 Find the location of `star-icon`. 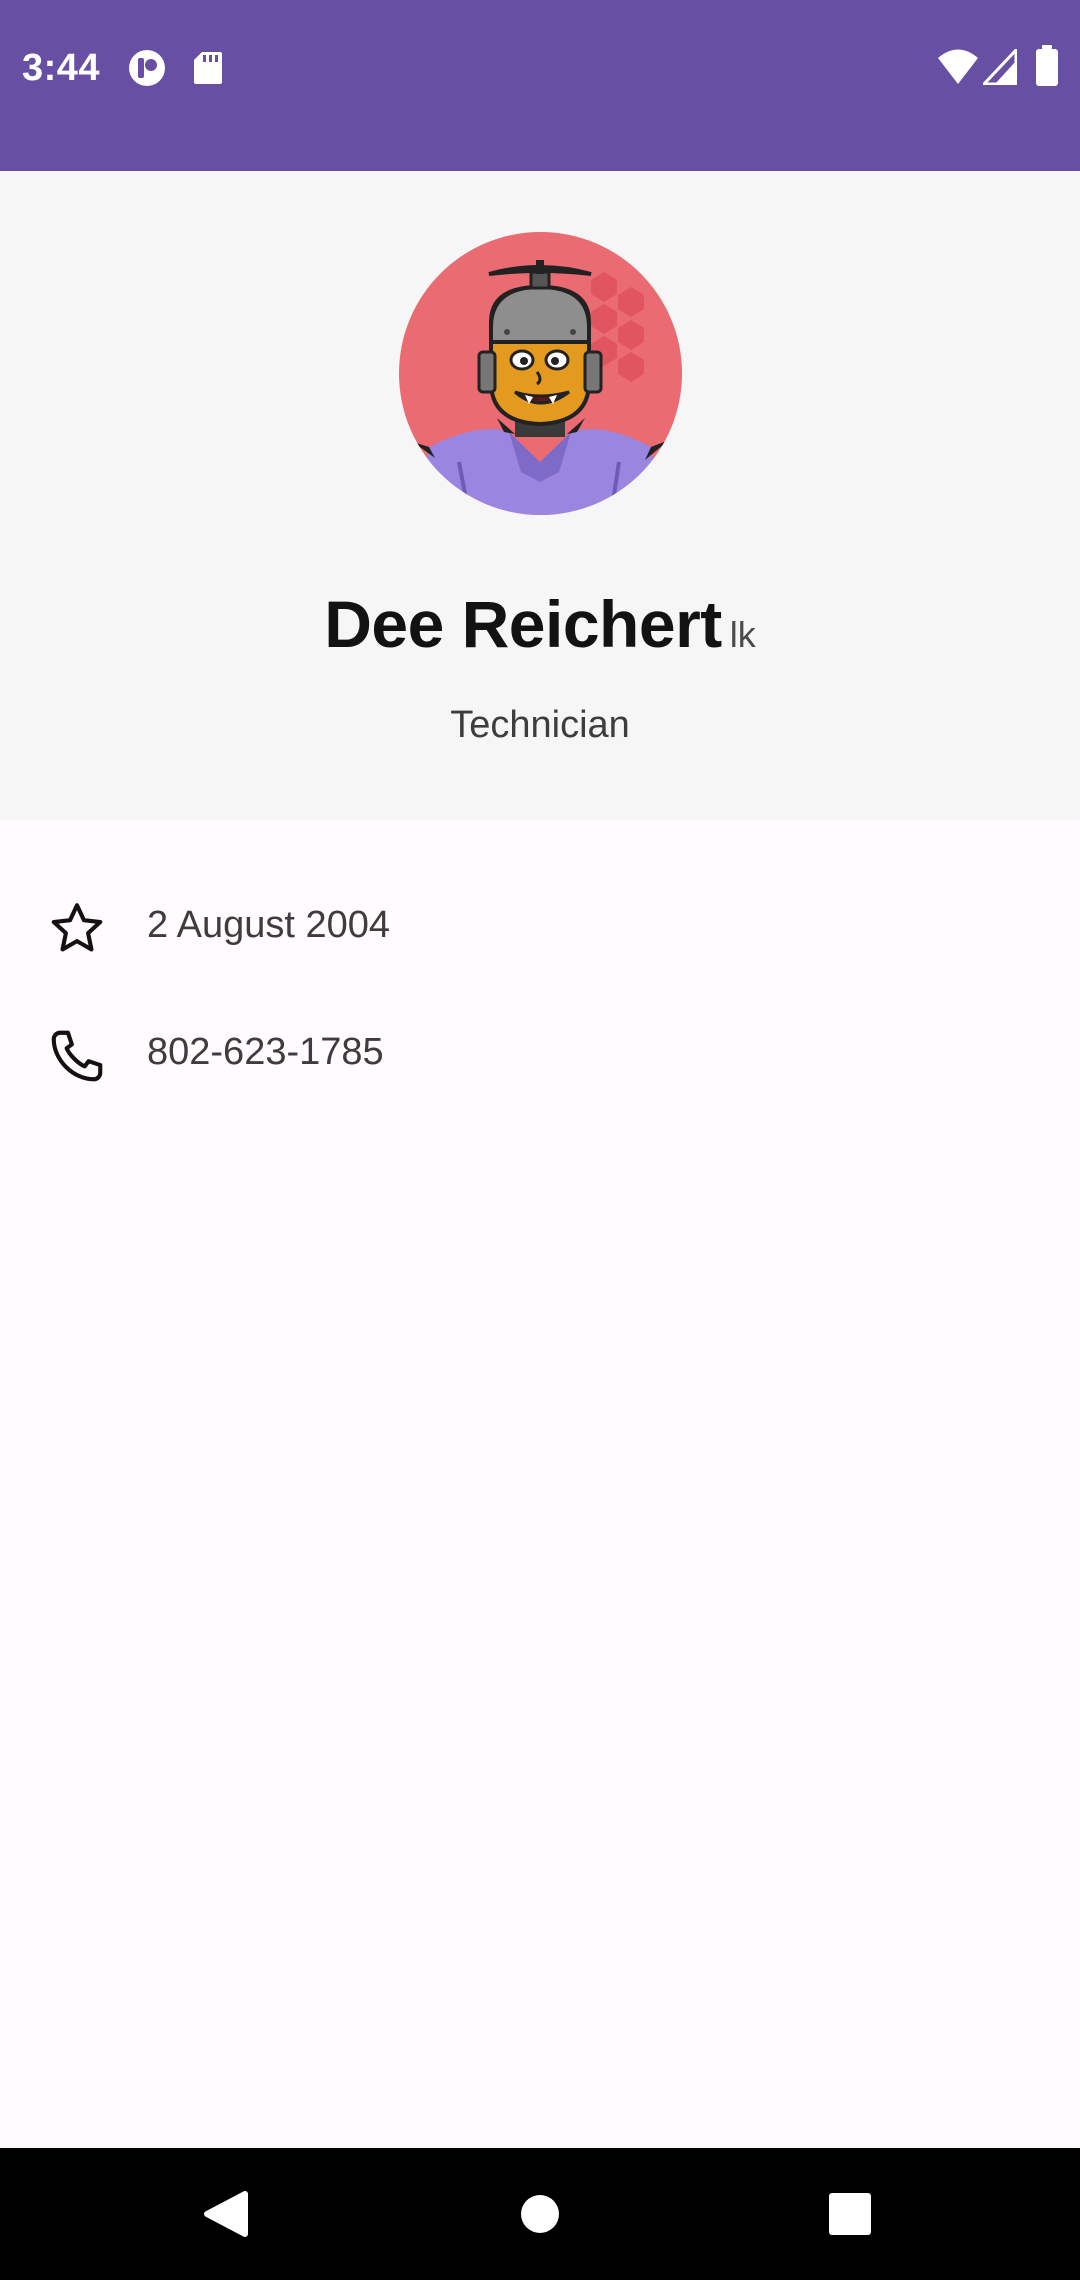

star-icon is located at coordinates (77, 927).